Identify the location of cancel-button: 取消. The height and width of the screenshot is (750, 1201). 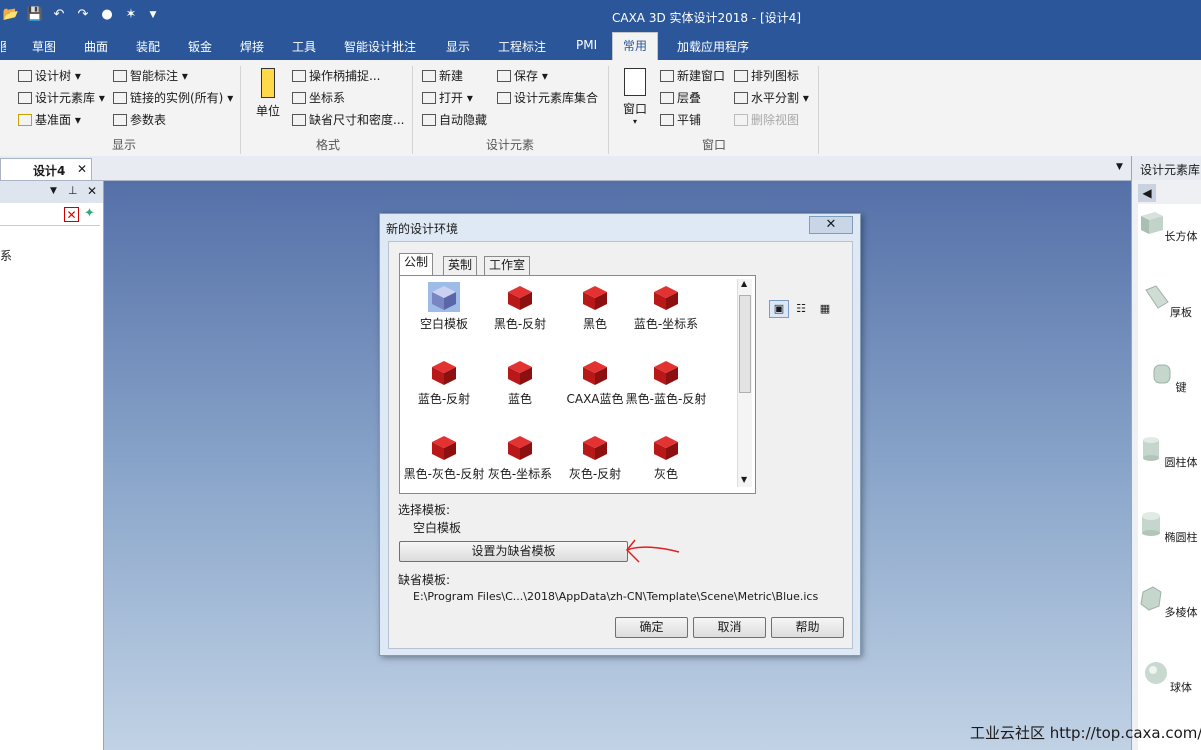
(729, 627).